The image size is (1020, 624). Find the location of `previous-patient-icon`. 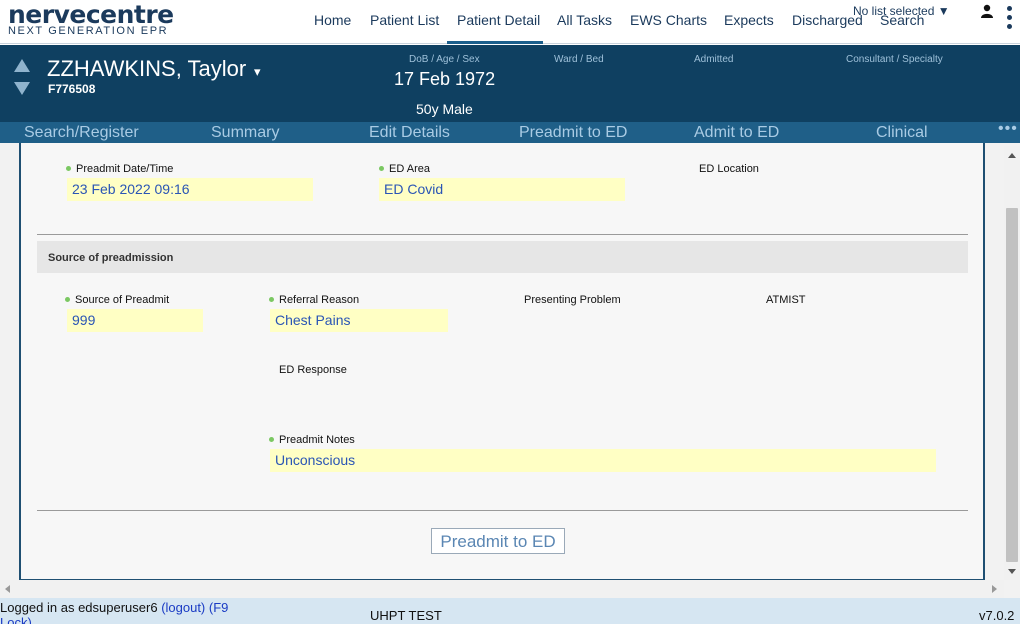

previous-patient-icon is located at coordinates (22, 65).